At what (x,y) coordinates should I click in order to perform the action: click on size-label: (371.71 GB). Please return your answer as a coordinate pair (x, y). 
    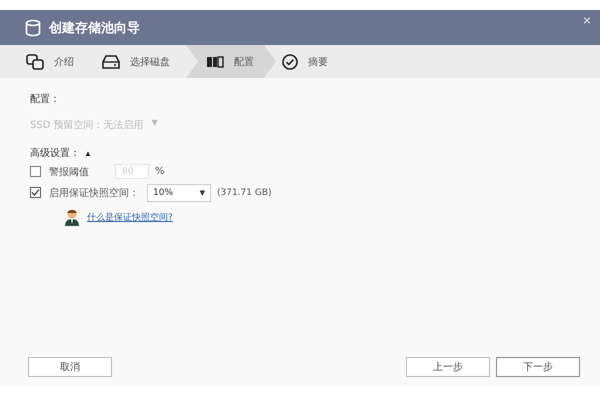
    Looking at the image, I should click on (244, 193).